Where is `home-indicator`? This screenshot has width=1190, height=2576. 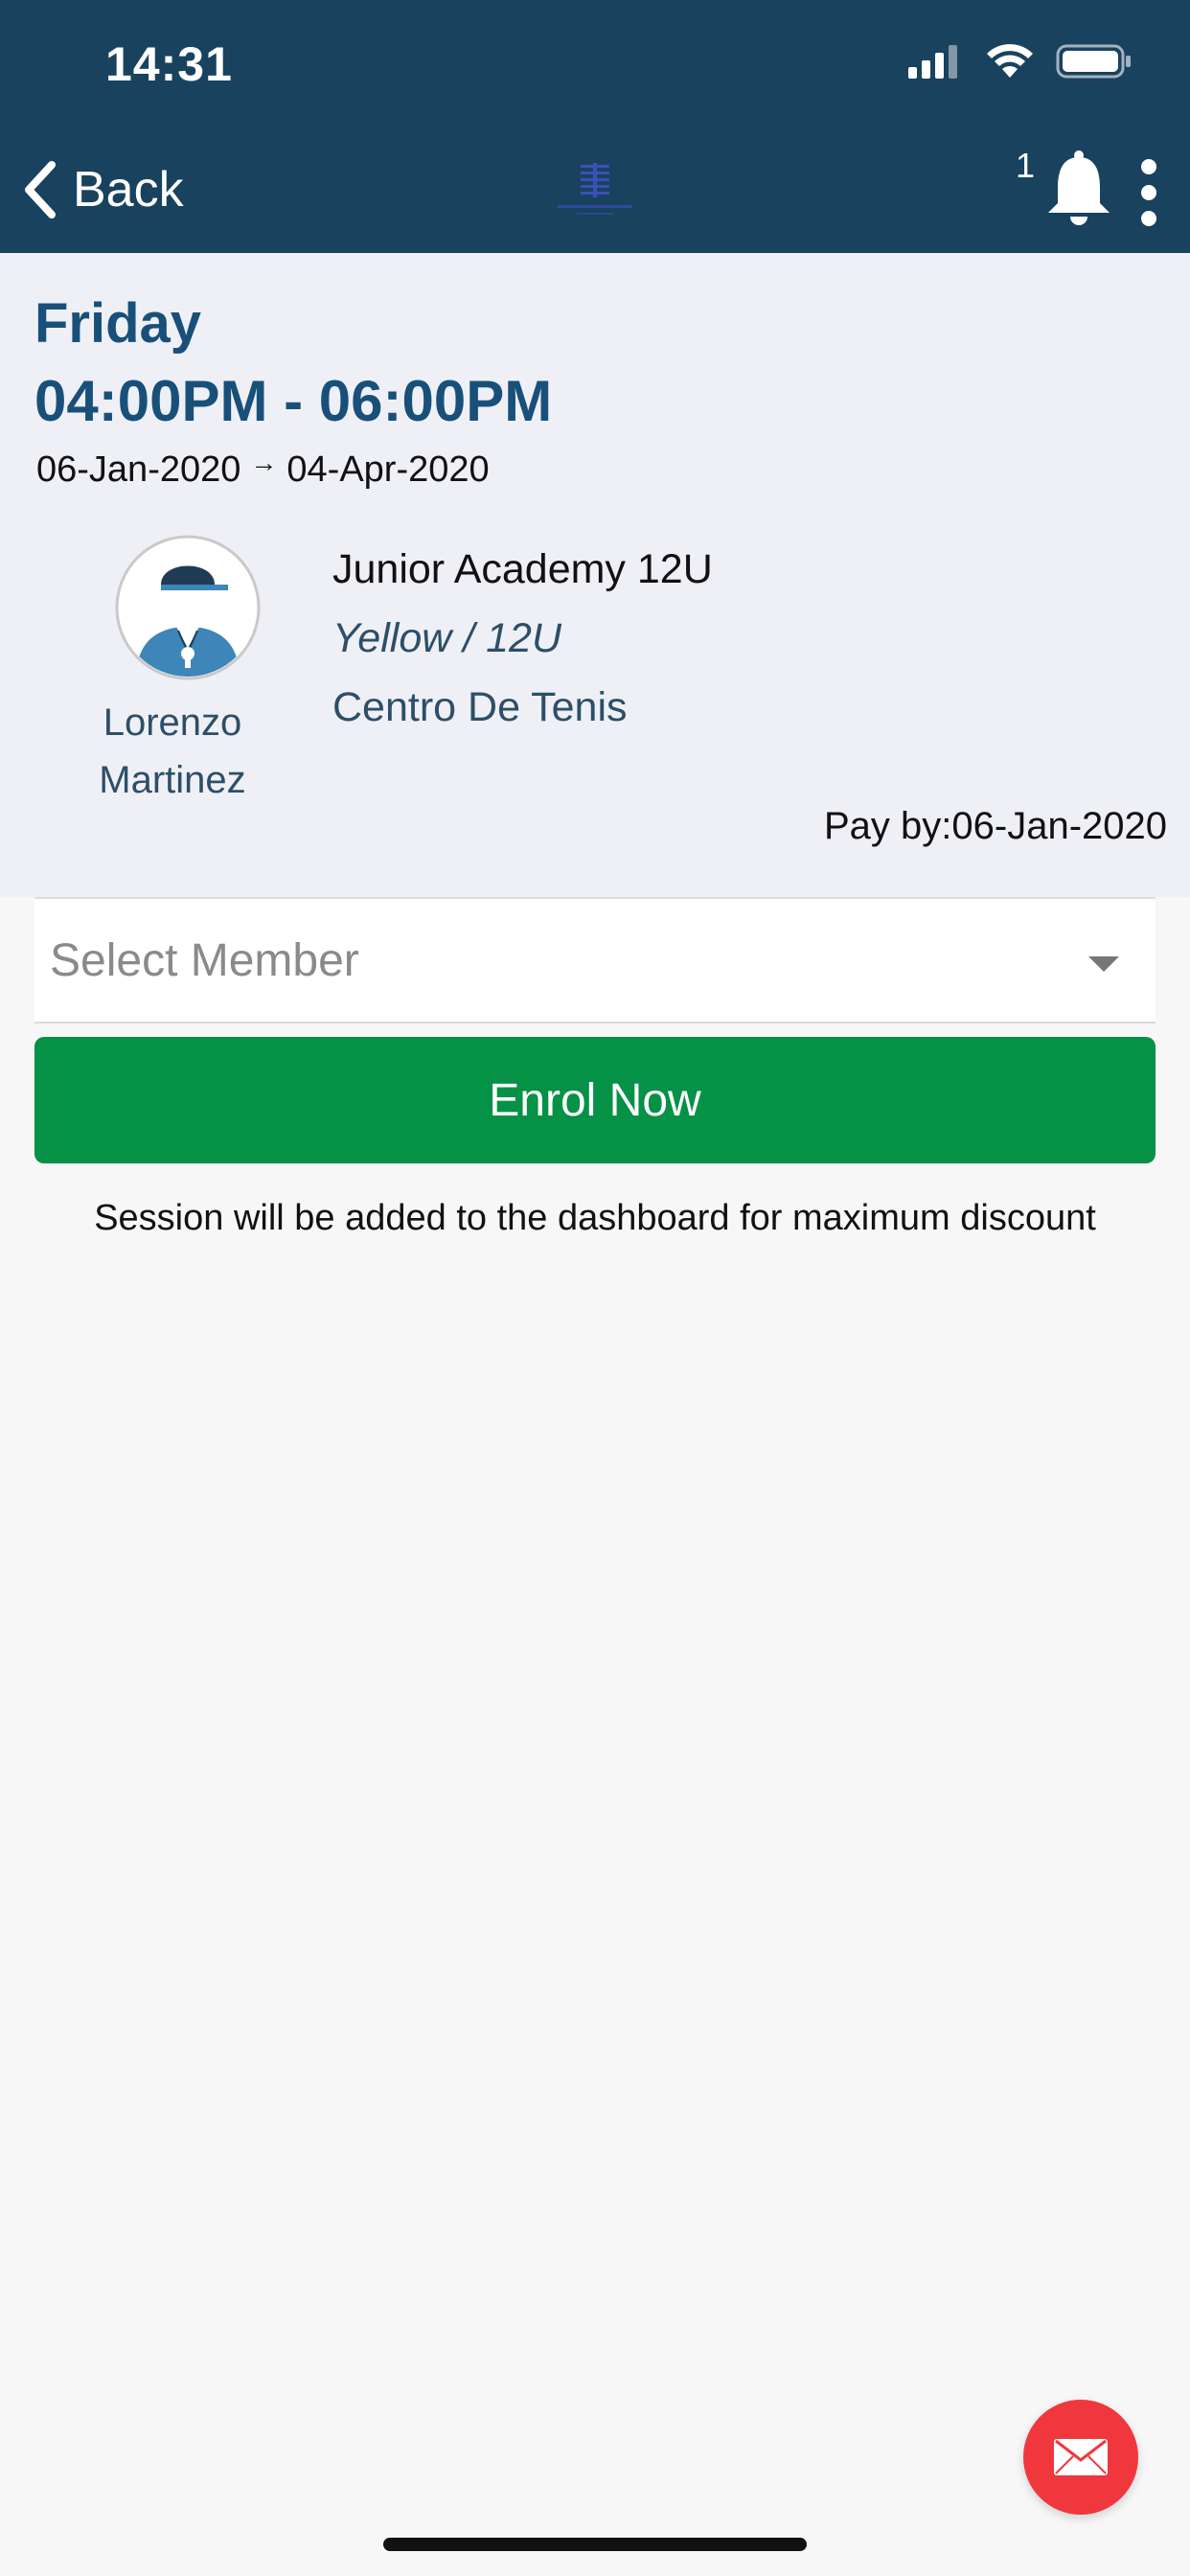
home-indicator is located at coordinates (595, 2544).